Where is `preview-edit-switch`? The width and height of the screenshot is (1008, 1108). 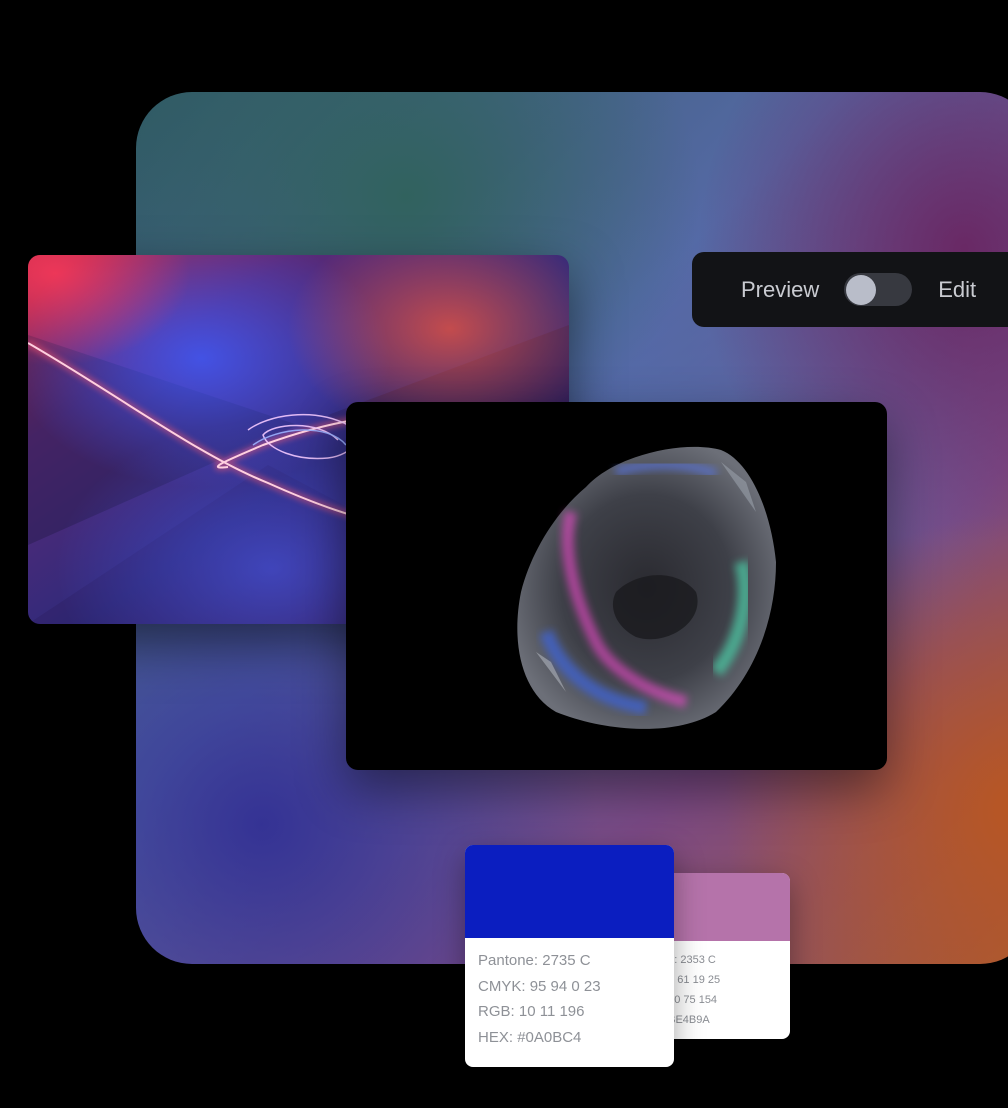
preview-edit-switch is located at coordinates (878, 289).